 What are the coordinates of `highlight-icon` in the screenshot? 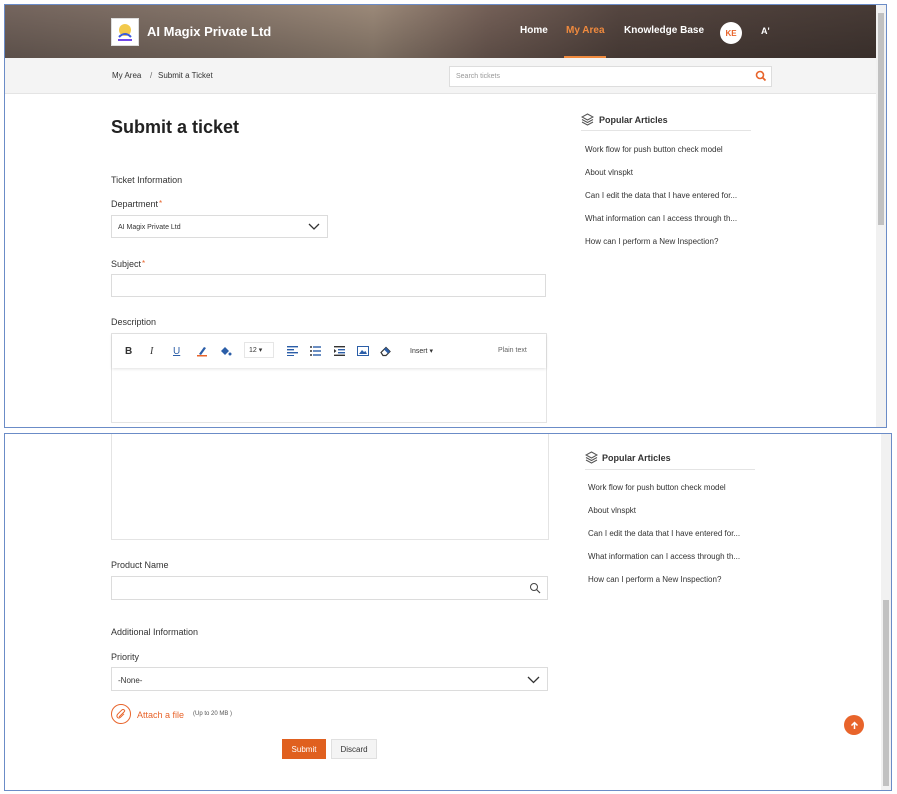 It's located at (225, 351).